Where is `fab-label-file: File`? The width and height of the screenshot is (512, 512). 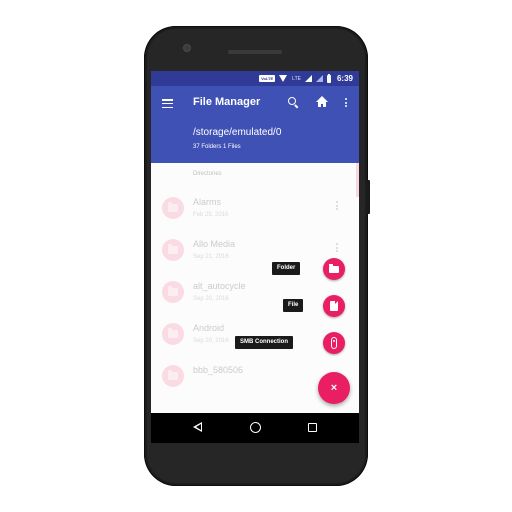 fab-label-file: File is located at coordinates (293, 305).